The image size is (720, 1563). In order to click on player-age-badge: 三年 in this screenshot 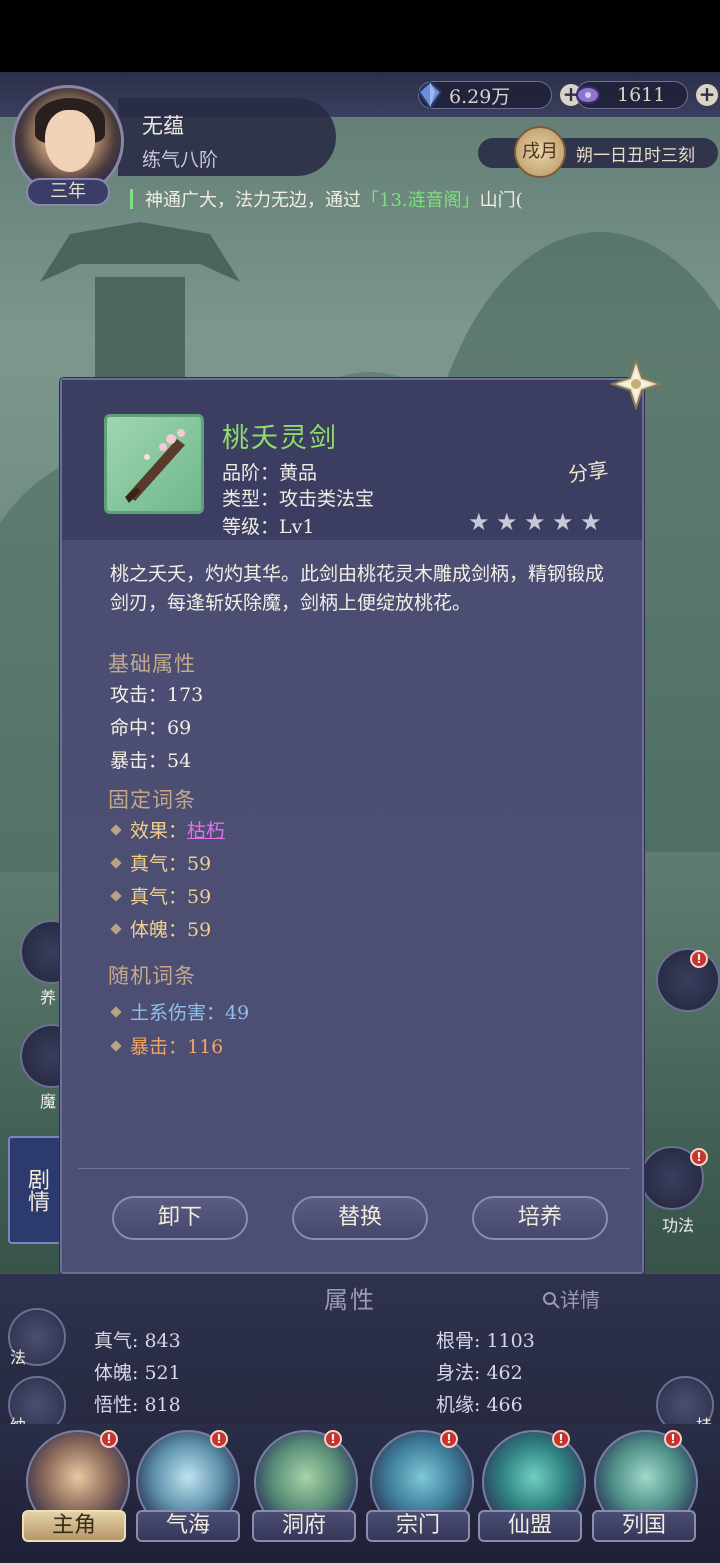, I will do `click(68, 192)`.